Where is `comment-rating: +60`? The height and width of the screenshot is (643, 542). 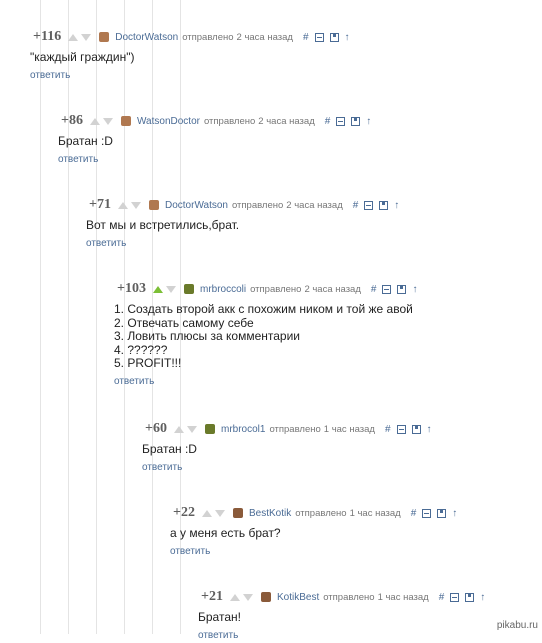 comment-rating: +60 is located at coordinates (156, 428).